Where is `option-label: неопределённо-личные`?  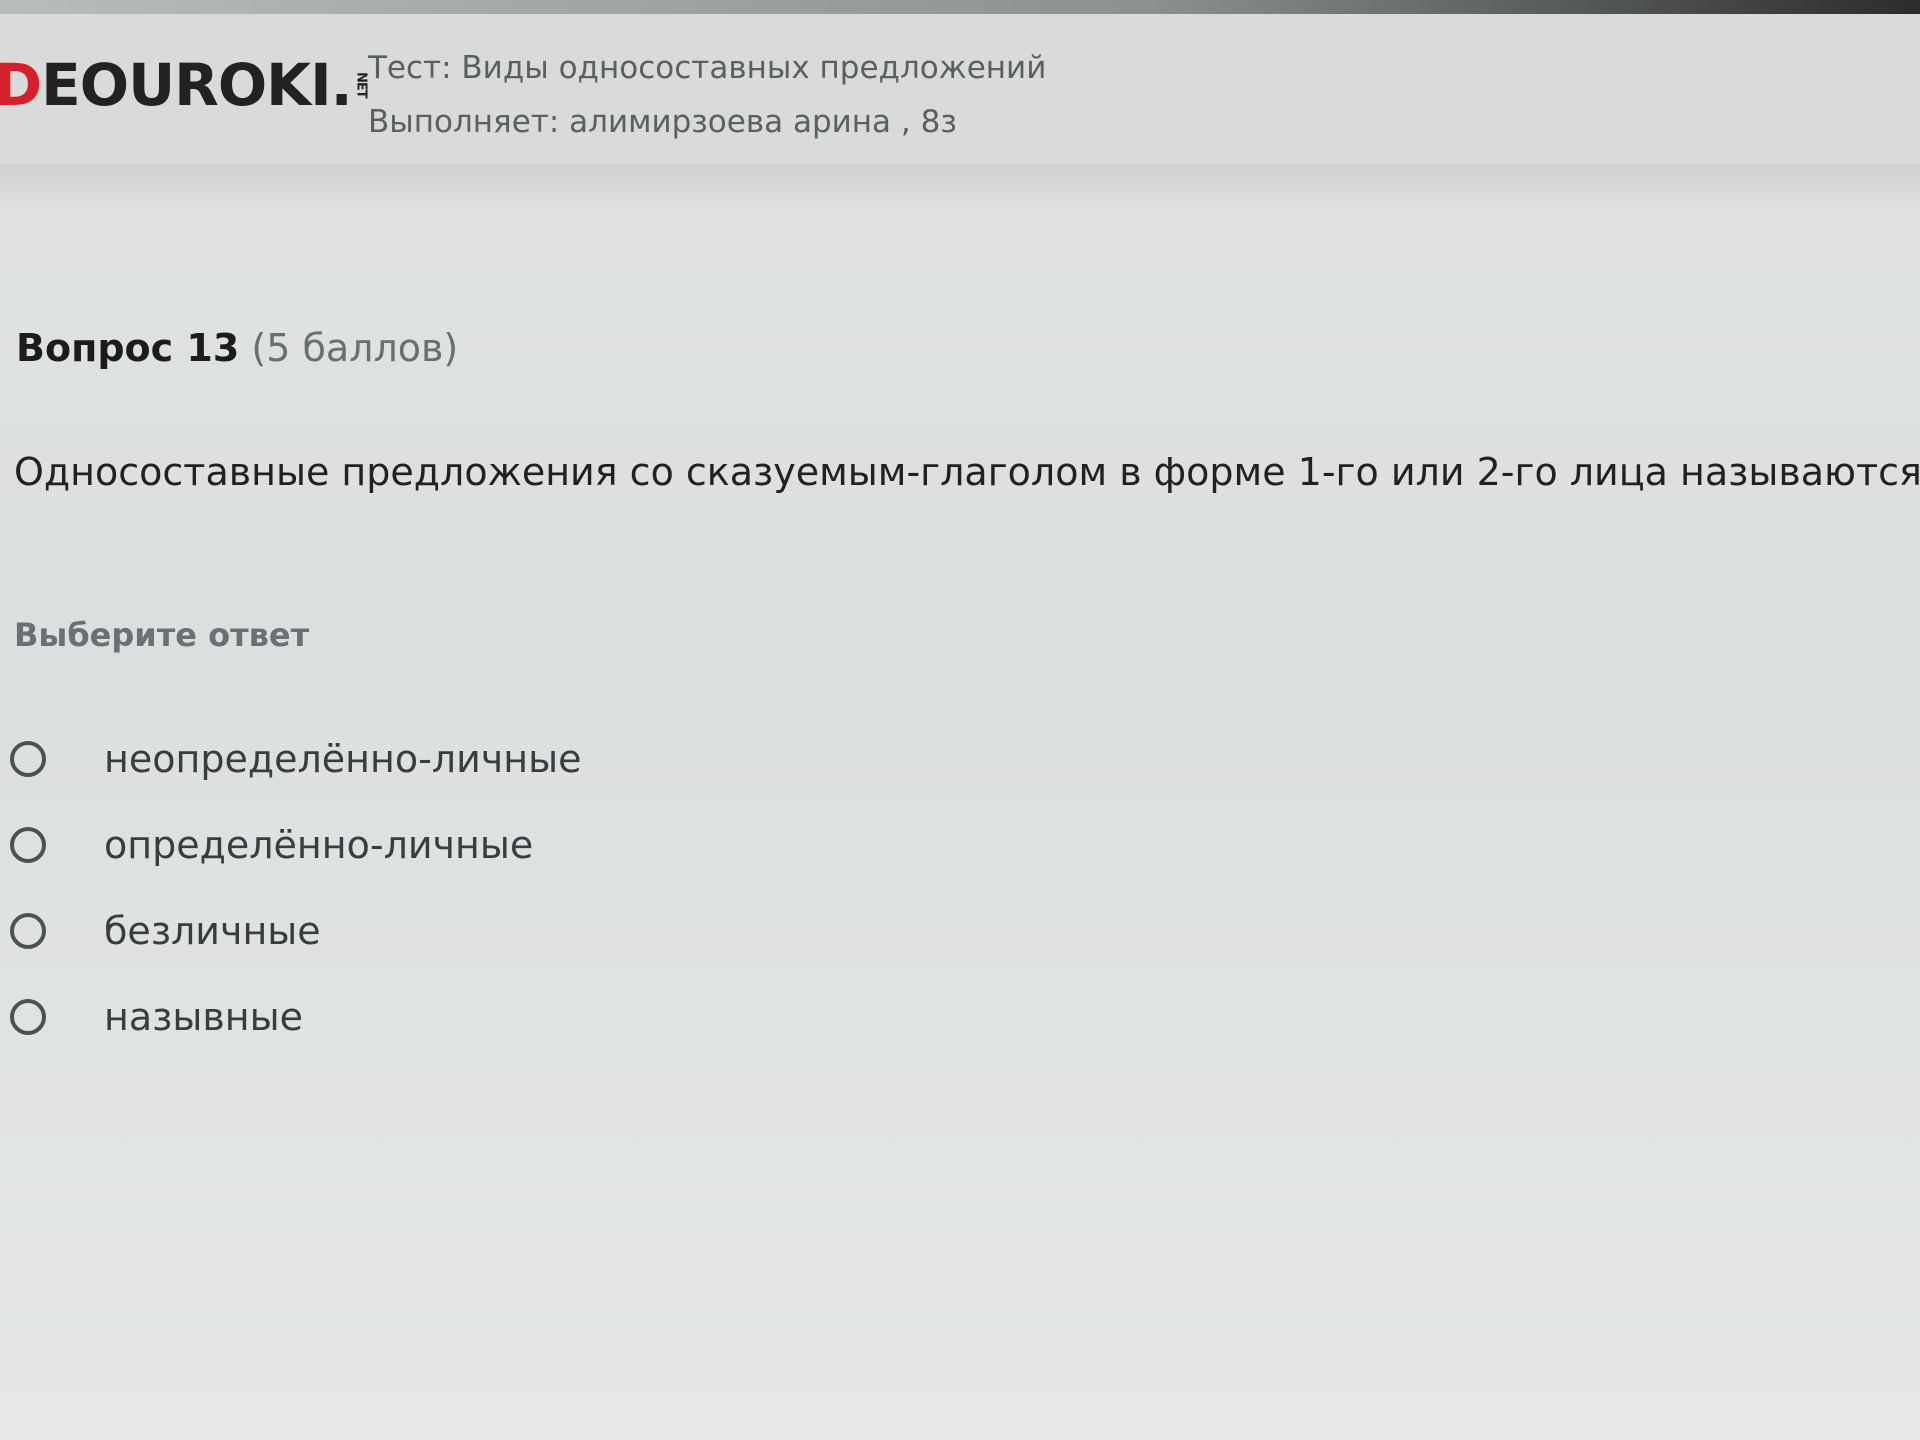 option-label: неопределённо-личные is located at coordinates (343, 759).